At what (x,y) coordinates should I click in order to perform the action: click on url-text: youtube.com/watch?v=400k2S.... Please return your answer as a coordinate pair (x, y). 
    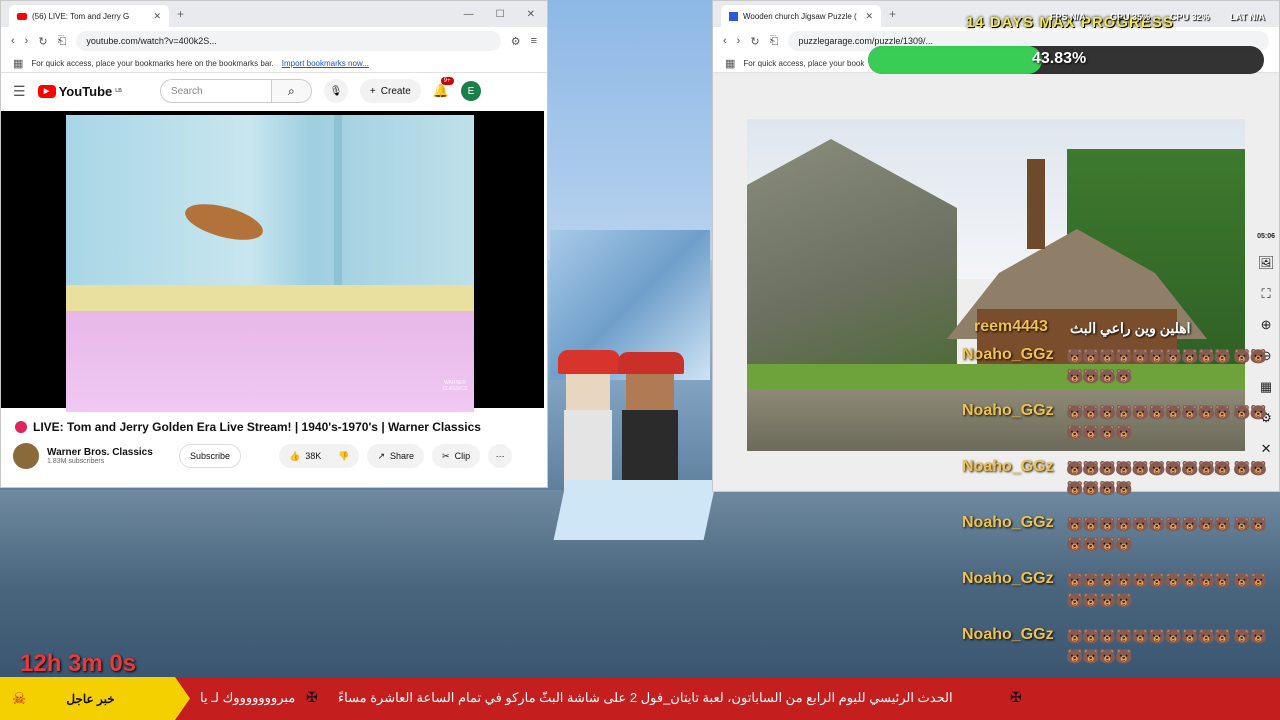
    Looking at the image, I should click on (151, 41).